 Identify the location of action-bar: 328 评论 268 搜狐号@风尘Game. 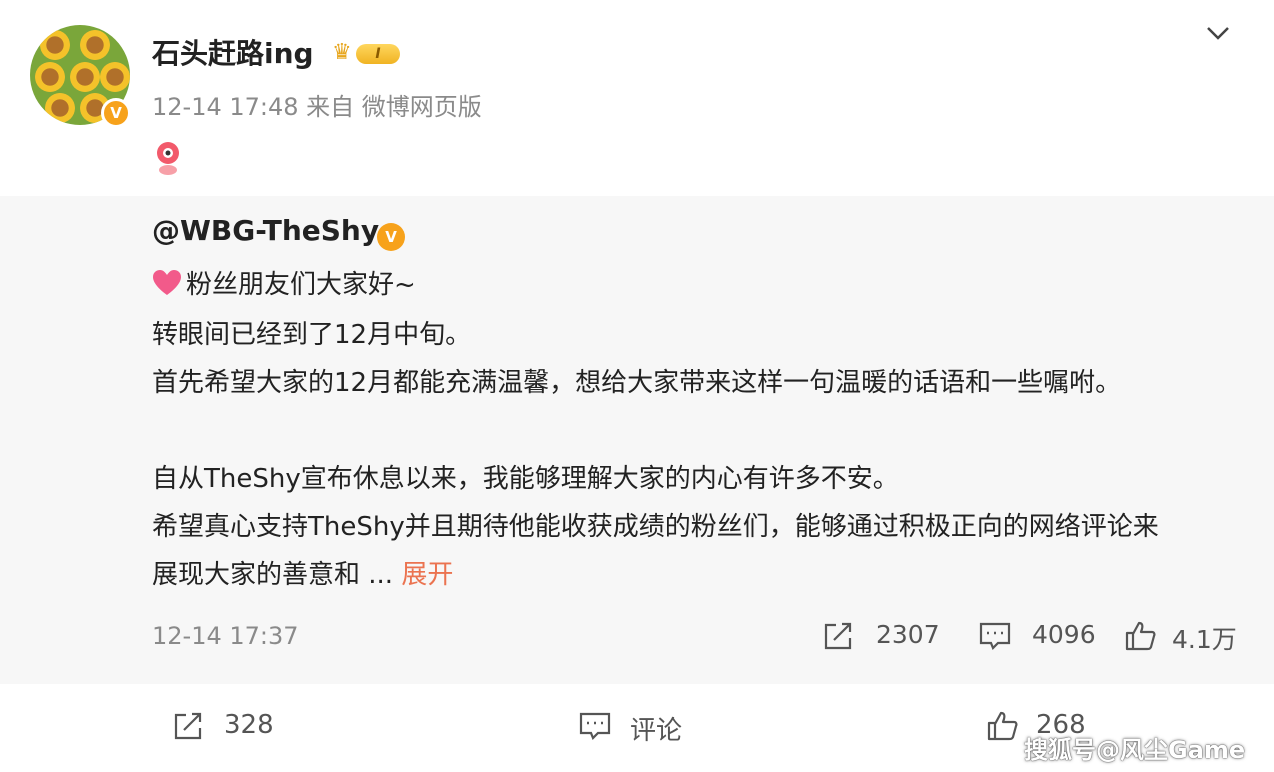
(637, 728).